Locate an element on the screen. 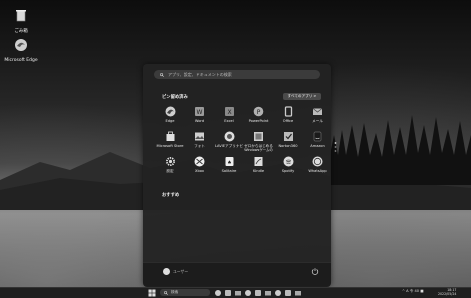 The width and height of the screenshot is (471, 298). whatsapp-icon is located at coordinates (317, 161).